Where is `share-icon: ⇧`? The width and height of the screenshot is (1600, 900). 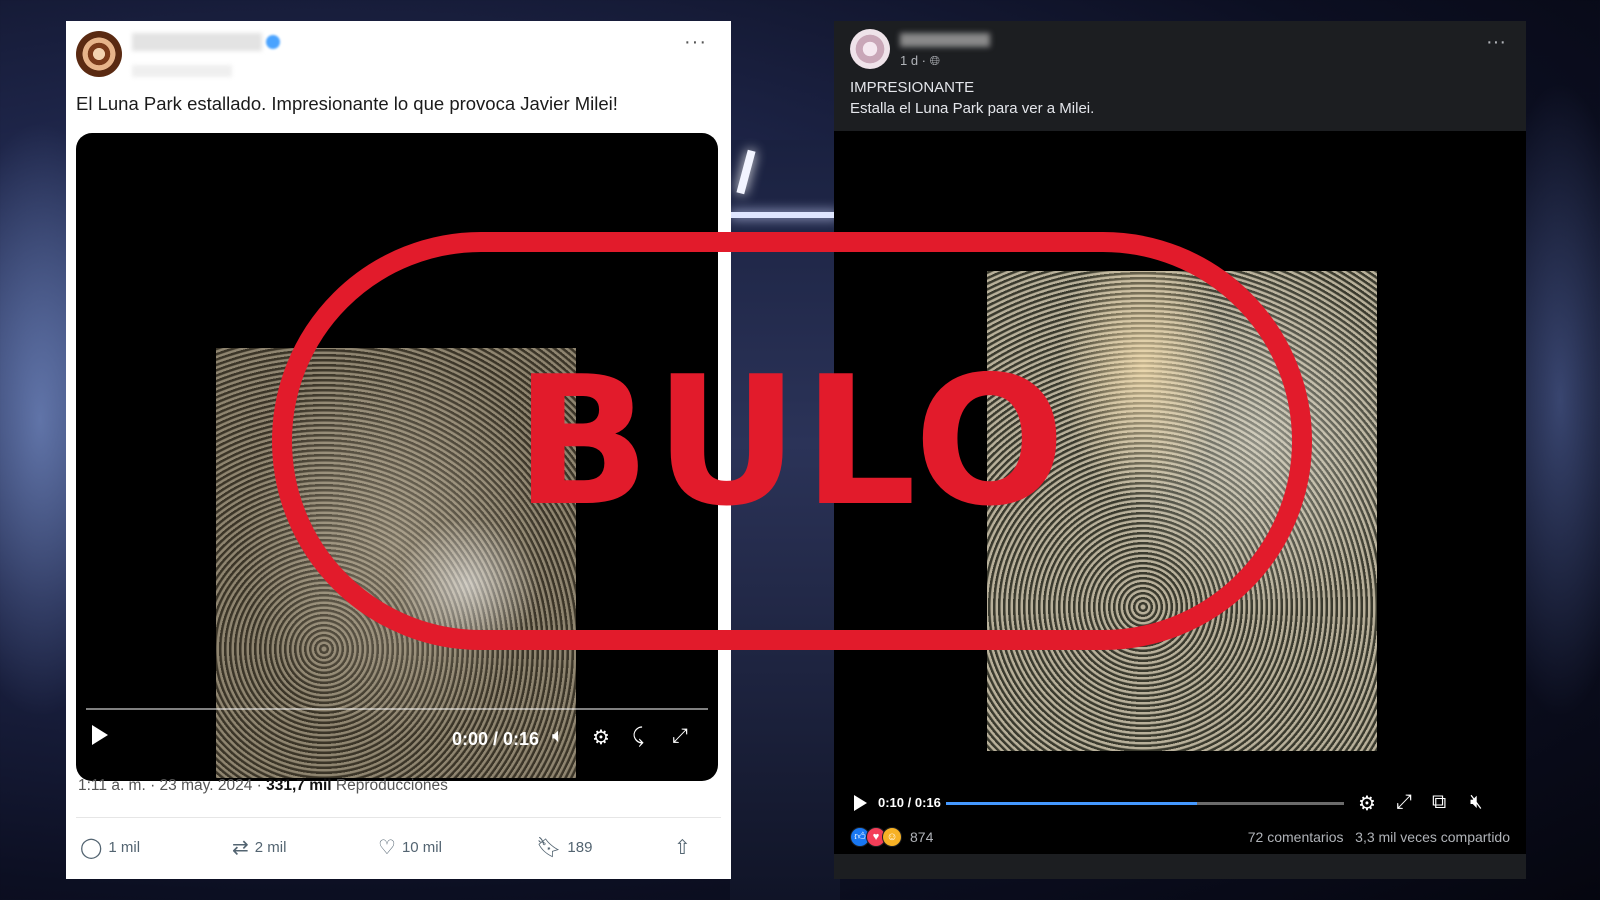 share-icon: ⇧ is located at coordinates (682, 848).